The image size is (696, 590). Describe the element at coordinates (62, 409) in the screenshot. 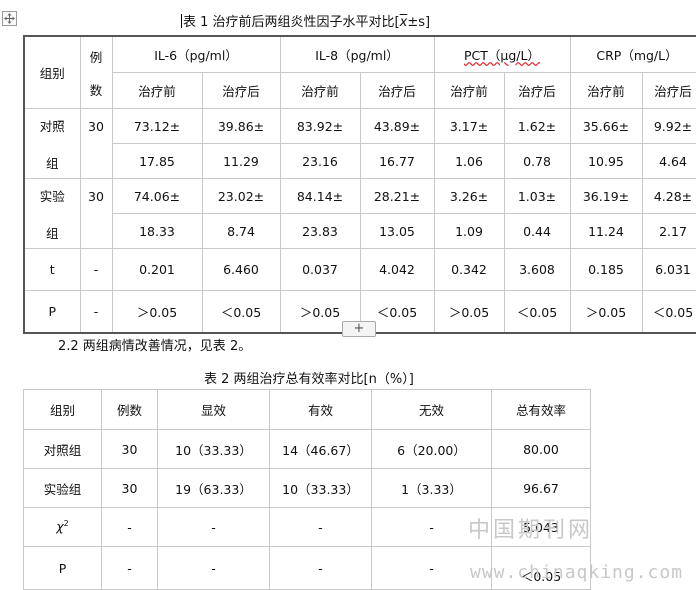

I see `header-cell: 组别` at that location.